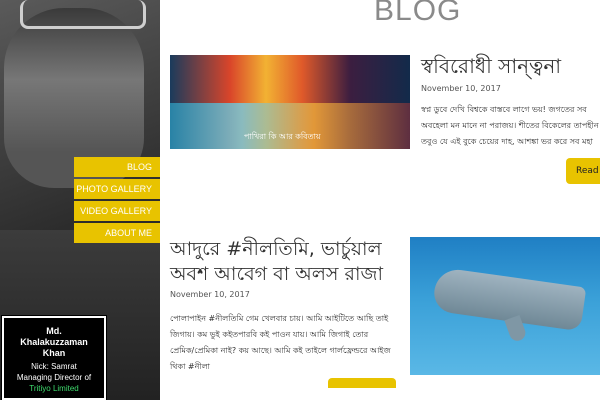 The height and width of the screenshot is (400, 600). Describe the element at coordinates (117, 167) in the screenshot. I see `nav-item-blog: BLOG` at that location.